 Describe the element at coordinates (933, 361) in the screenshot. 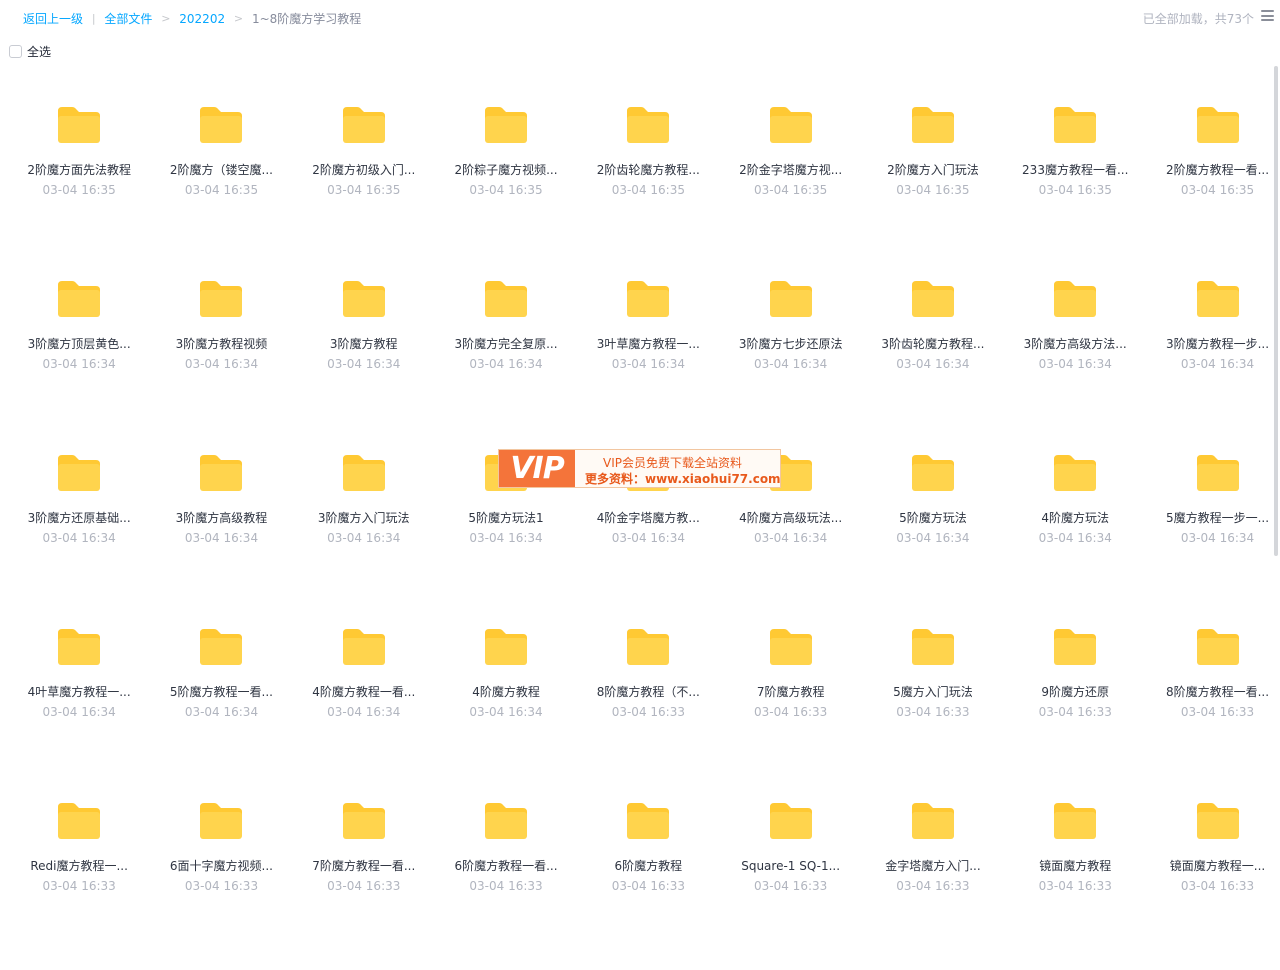

I see `folder-item: 3阶齿轮魔方教程... 03-04 16:34` at that location.